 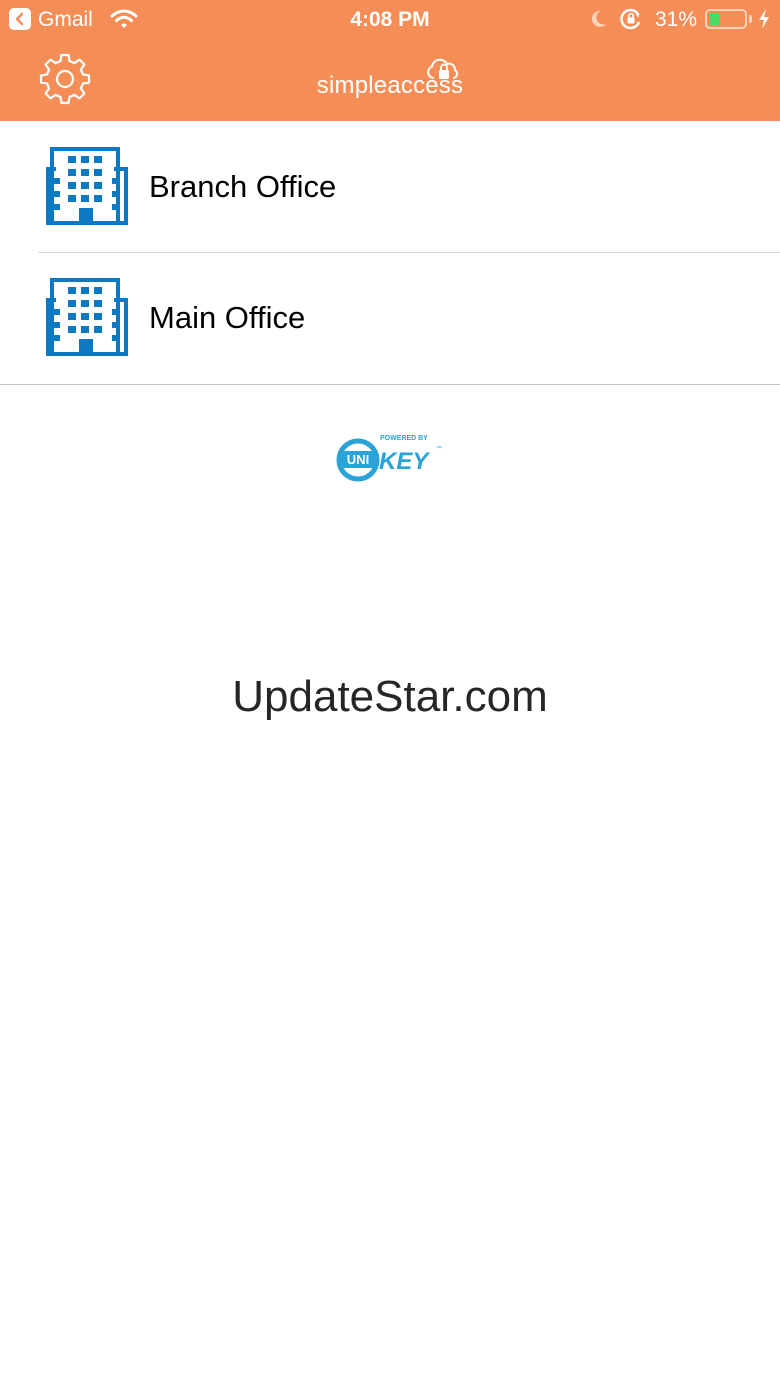 I want to click on app-header: Gmail 4:08 PM 31% simpleaccess, so click(x=390, y=60).